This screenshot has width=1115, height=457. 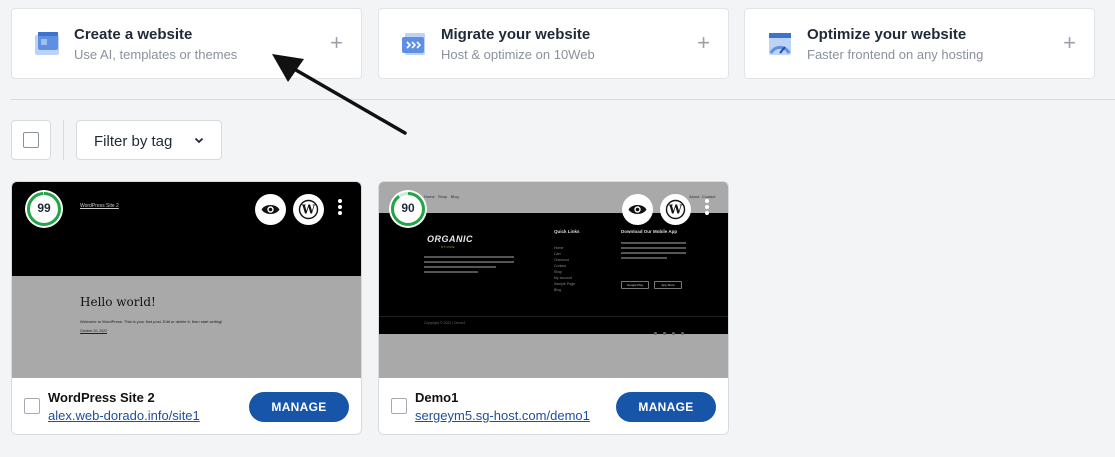 I want to click on performance-score: 90, so click(x=408, y=208).